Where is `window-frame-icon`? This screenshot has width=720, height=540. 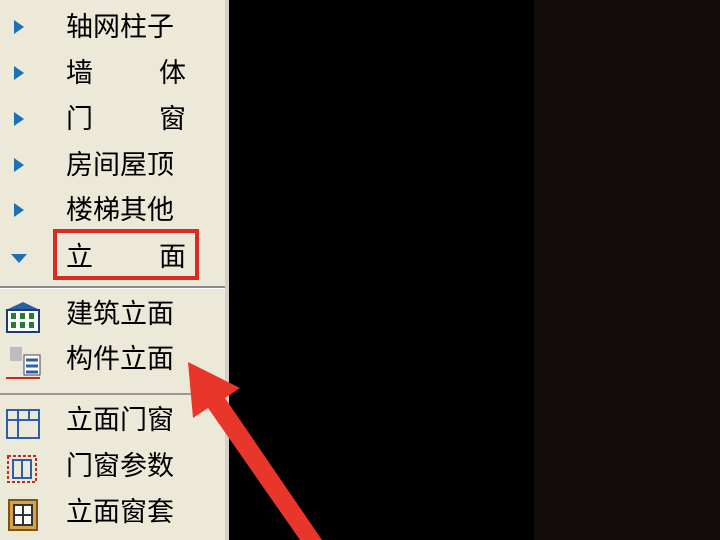
window-frame-icon is located at coordinates (23, 515).